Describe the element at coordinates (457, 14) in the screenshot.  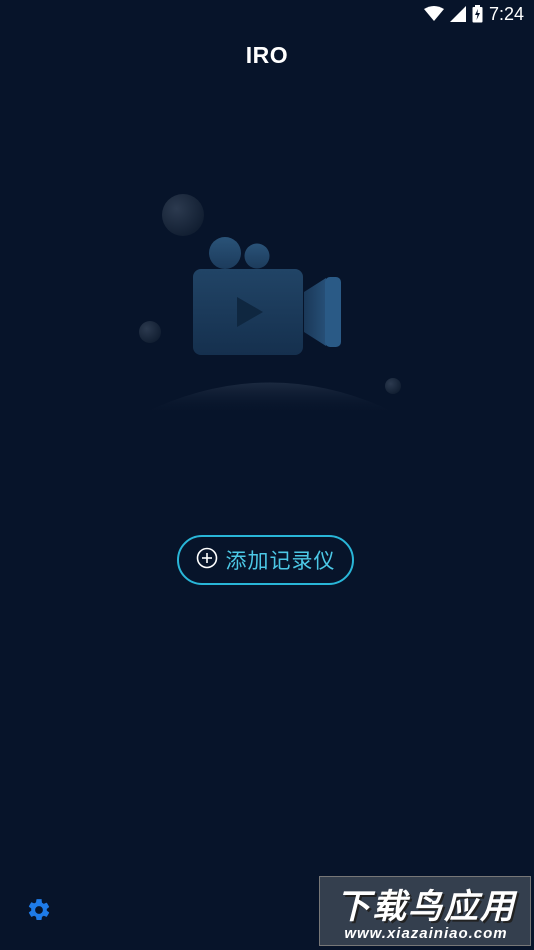
I see `signal-icon` at that location.